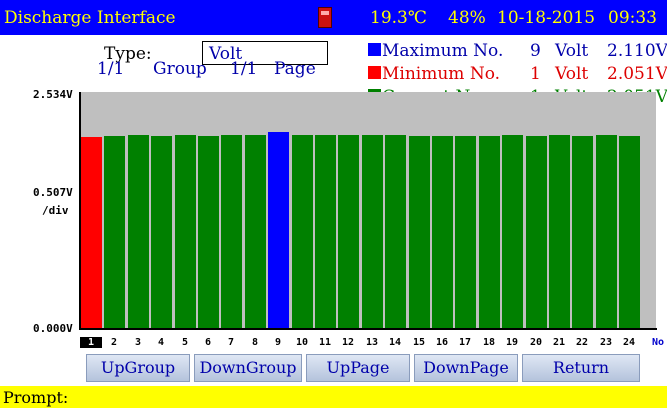  I want to click on battery-readout: 48%, so click(467, 18).